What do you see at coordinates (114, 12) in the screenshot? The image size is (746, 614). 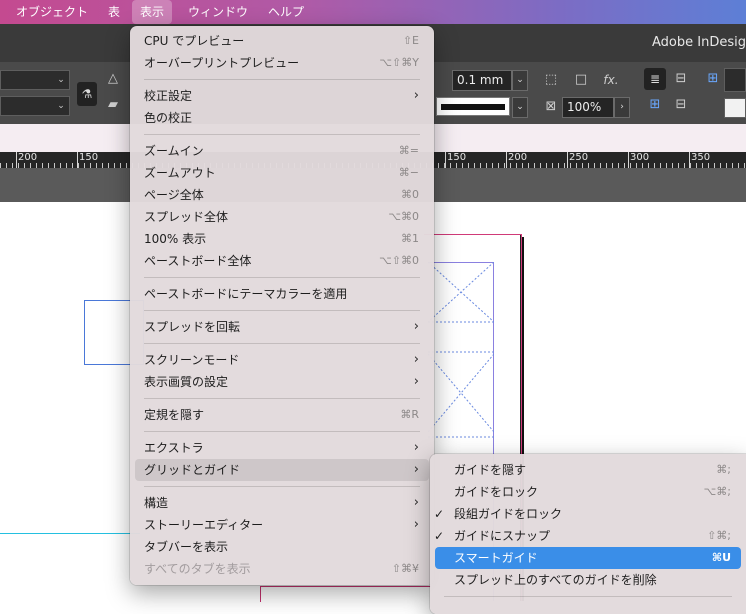 I see `menu-table: 表` at bounding box center [114, 12].